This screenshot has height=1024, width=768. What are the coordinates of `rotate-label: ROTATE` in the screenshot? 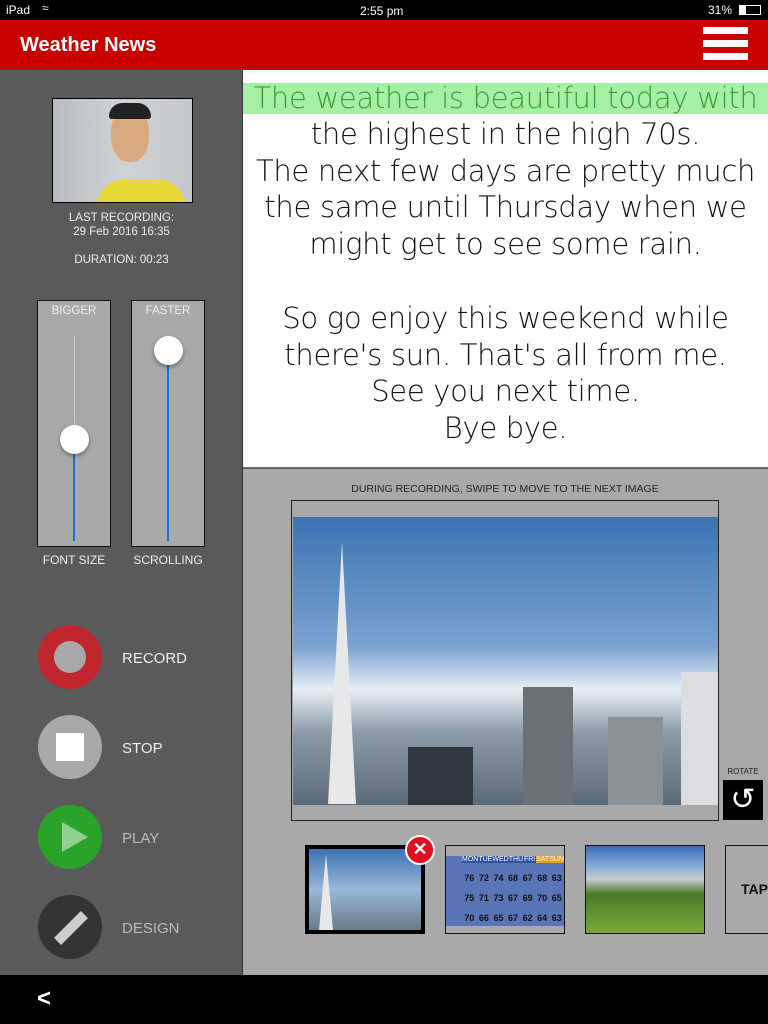 It's located at (743, 771).